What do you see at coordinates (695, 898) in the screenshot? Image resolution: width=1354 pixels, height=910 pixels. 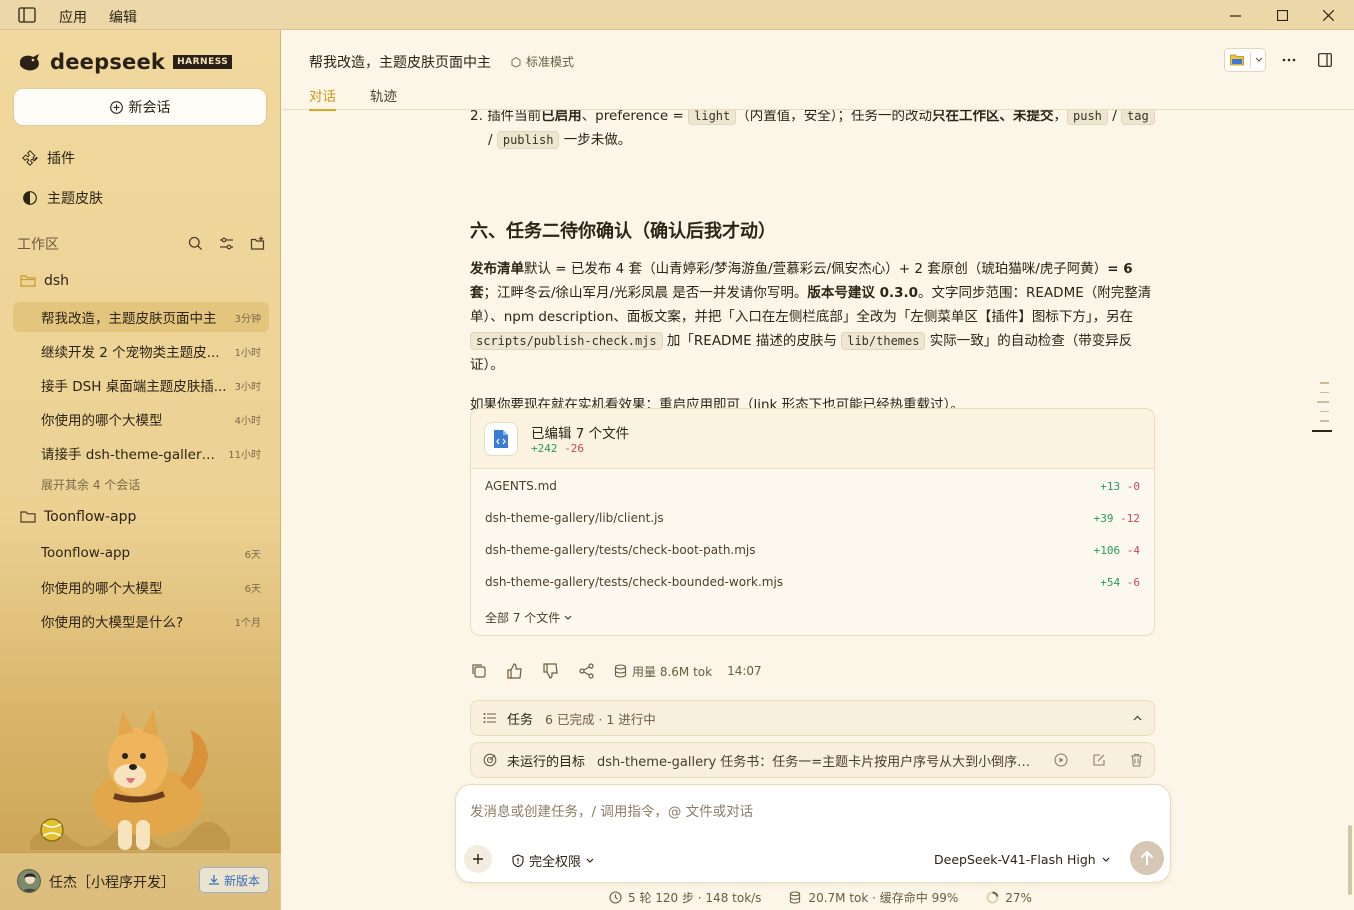 I see `steps-stat: 5 轮 120 步 · 148 tok/s` at bounding box center [695, 898].